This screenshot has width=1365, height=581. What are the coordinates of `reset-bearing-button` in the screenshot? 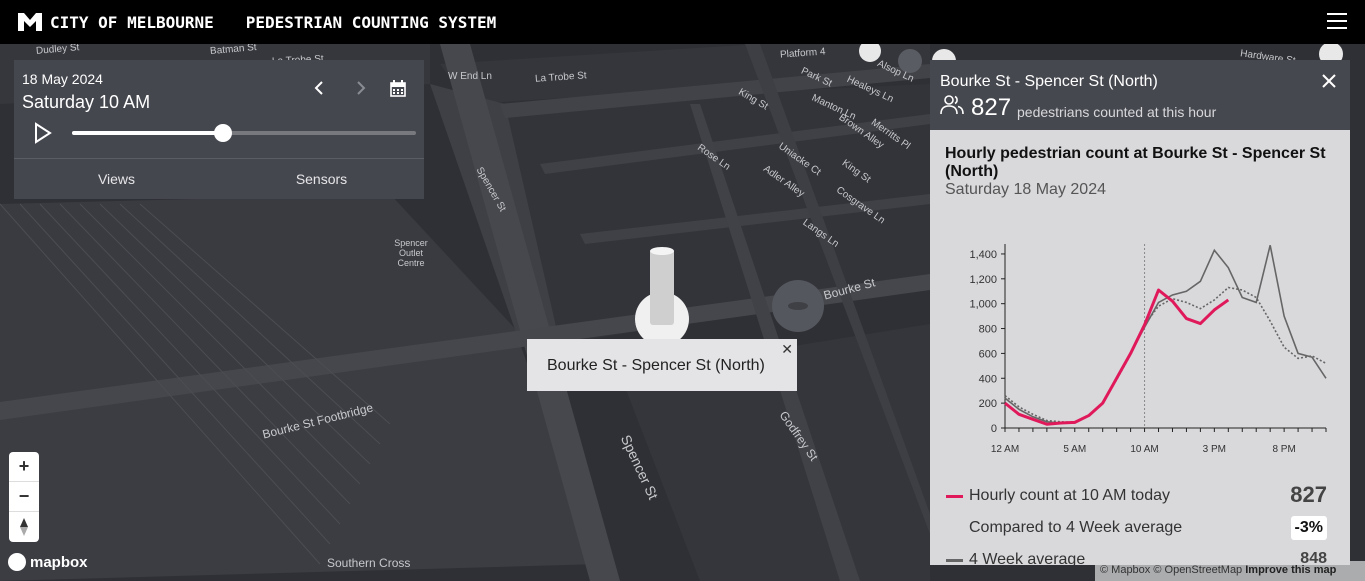 It's located at (24, 527).